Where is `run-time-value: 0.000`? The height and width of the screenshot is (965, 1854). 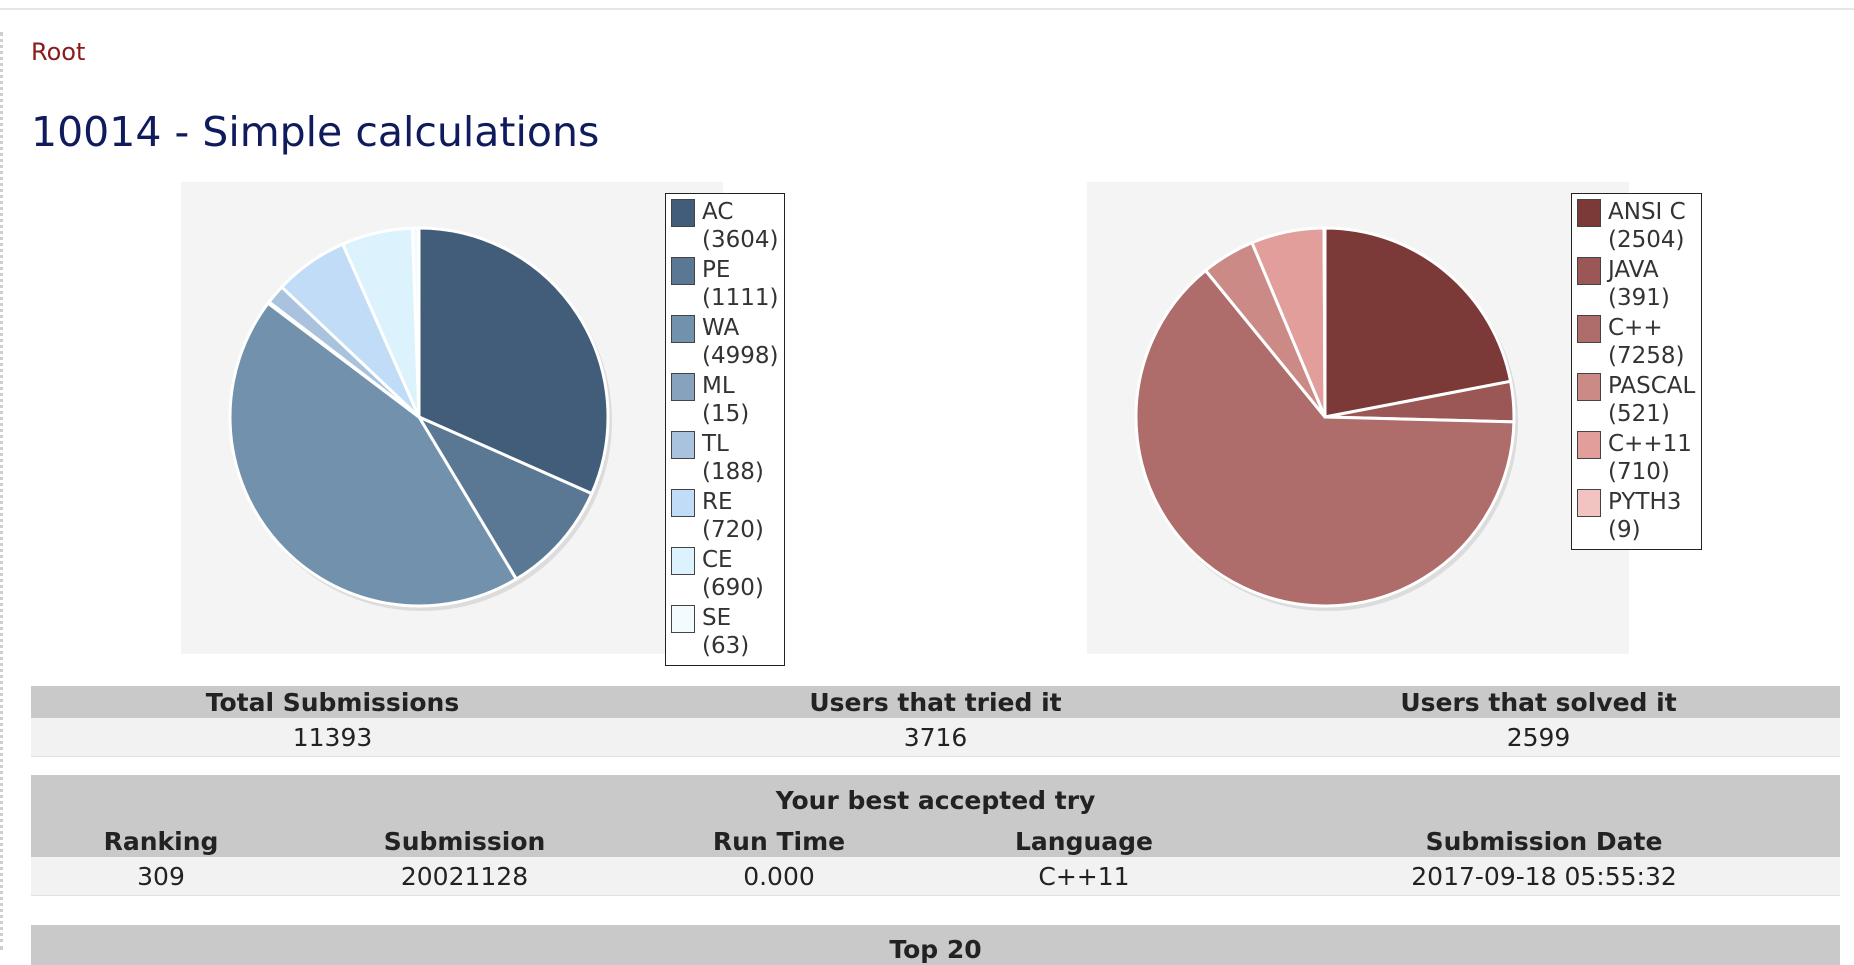 run-time-value: 0.000 is located at coordinates (779, 876).